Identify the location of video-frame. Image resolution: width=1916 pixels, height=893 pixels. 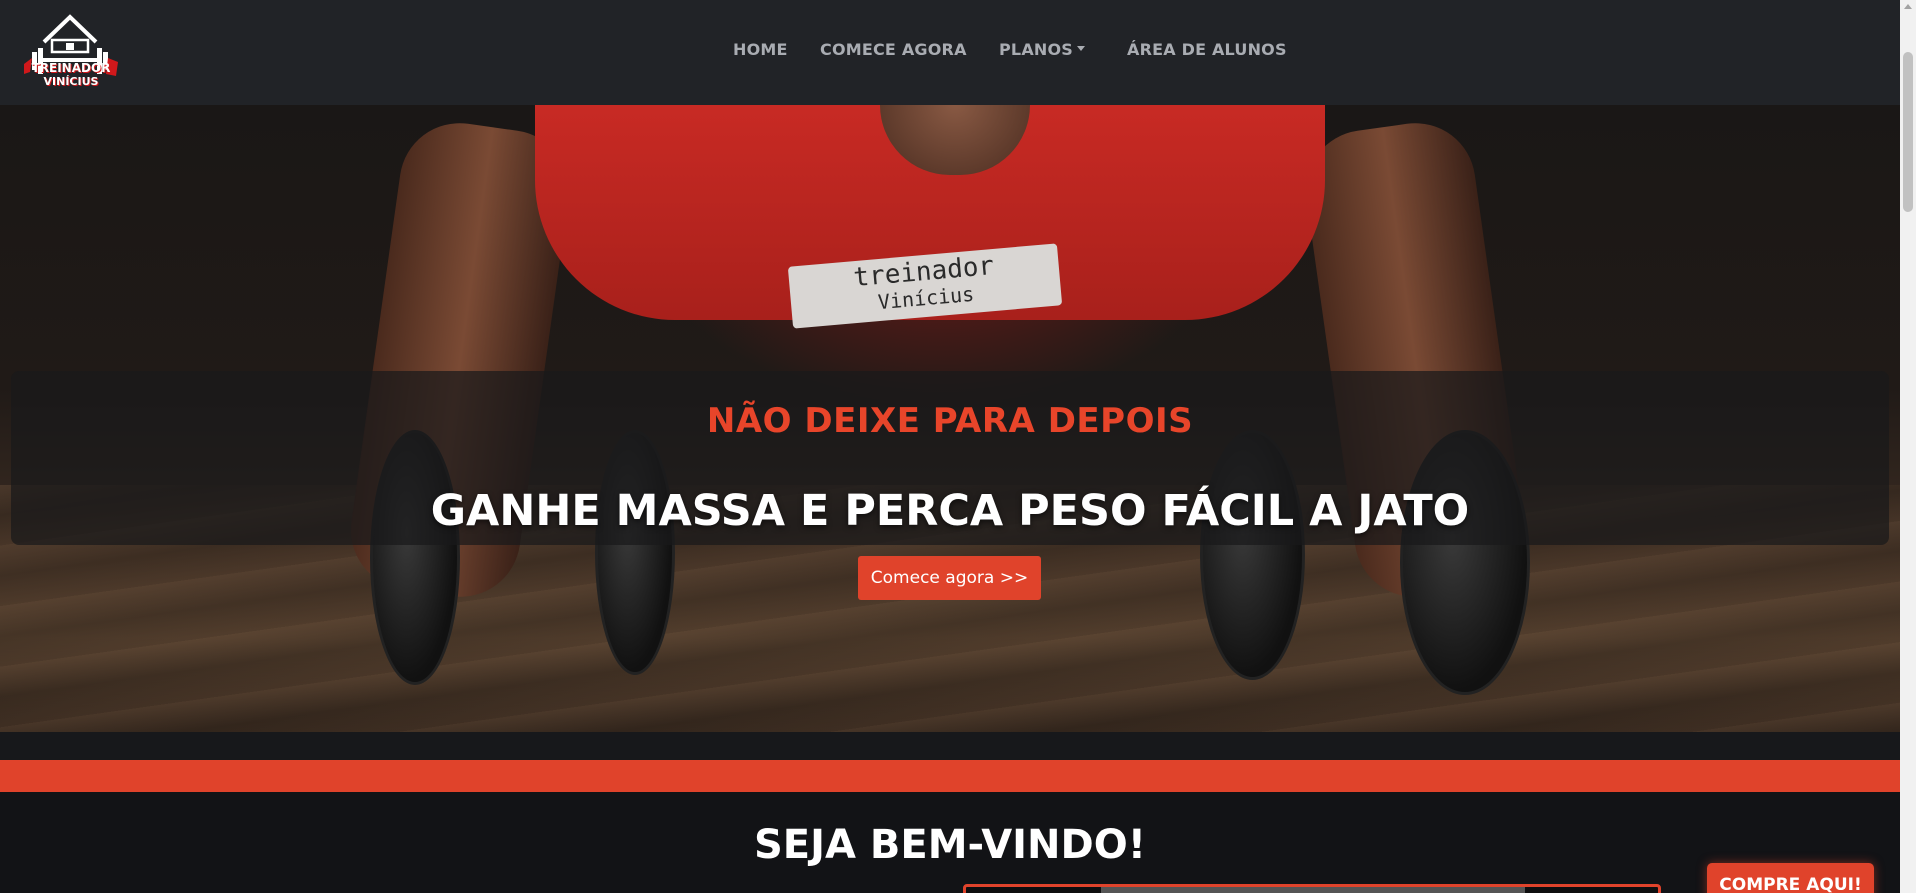
(1312, 888).